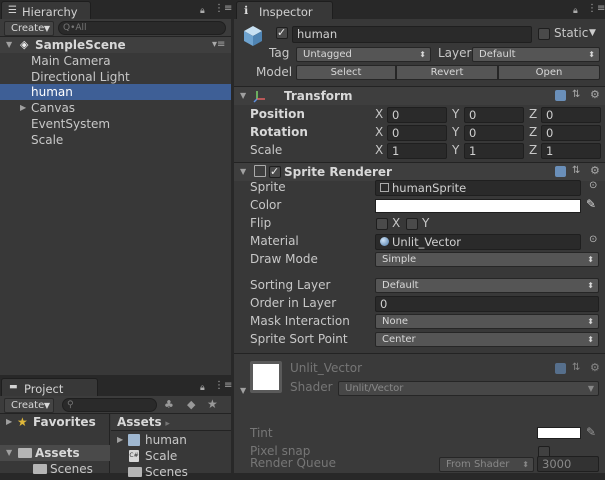  What do you see at coordinates (478, 206) in the screenshot?
I see `color-swatch` at bounding box center [478, 206].